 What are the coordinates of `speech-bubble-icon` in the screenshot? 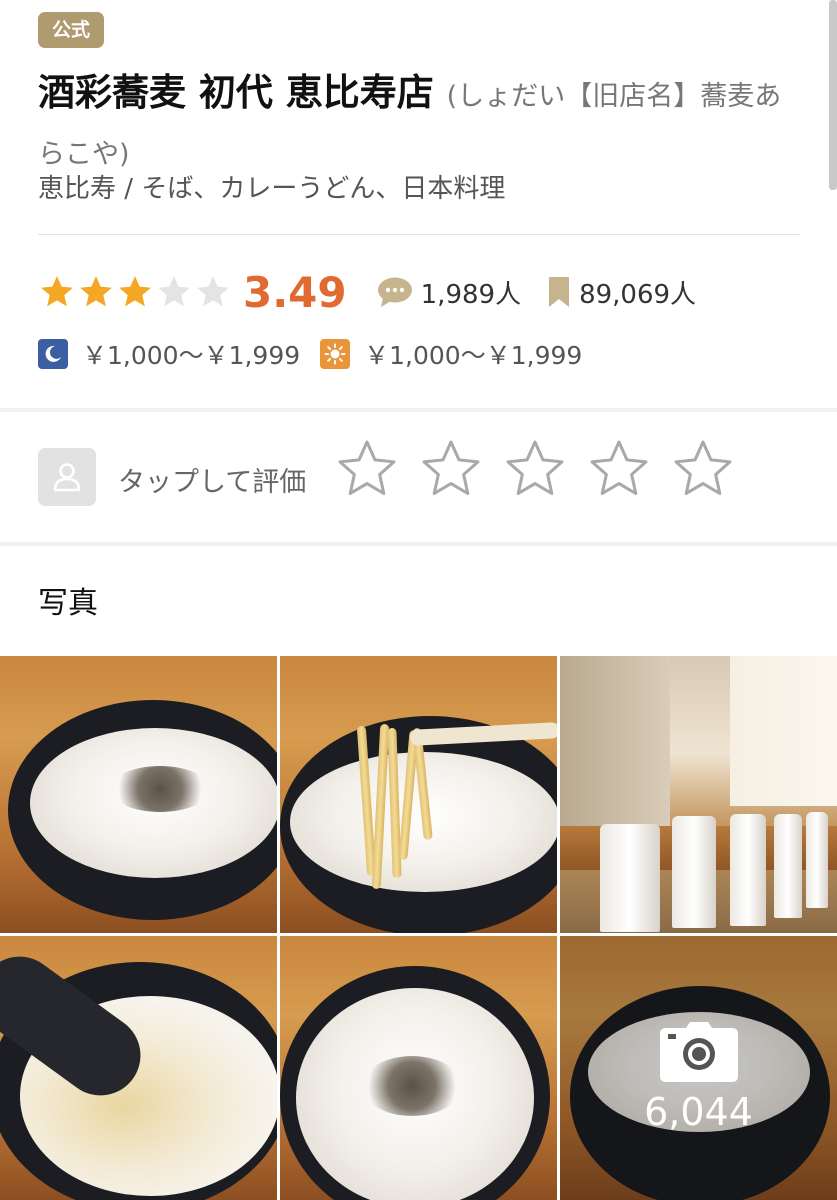 It's located at (394, 292).